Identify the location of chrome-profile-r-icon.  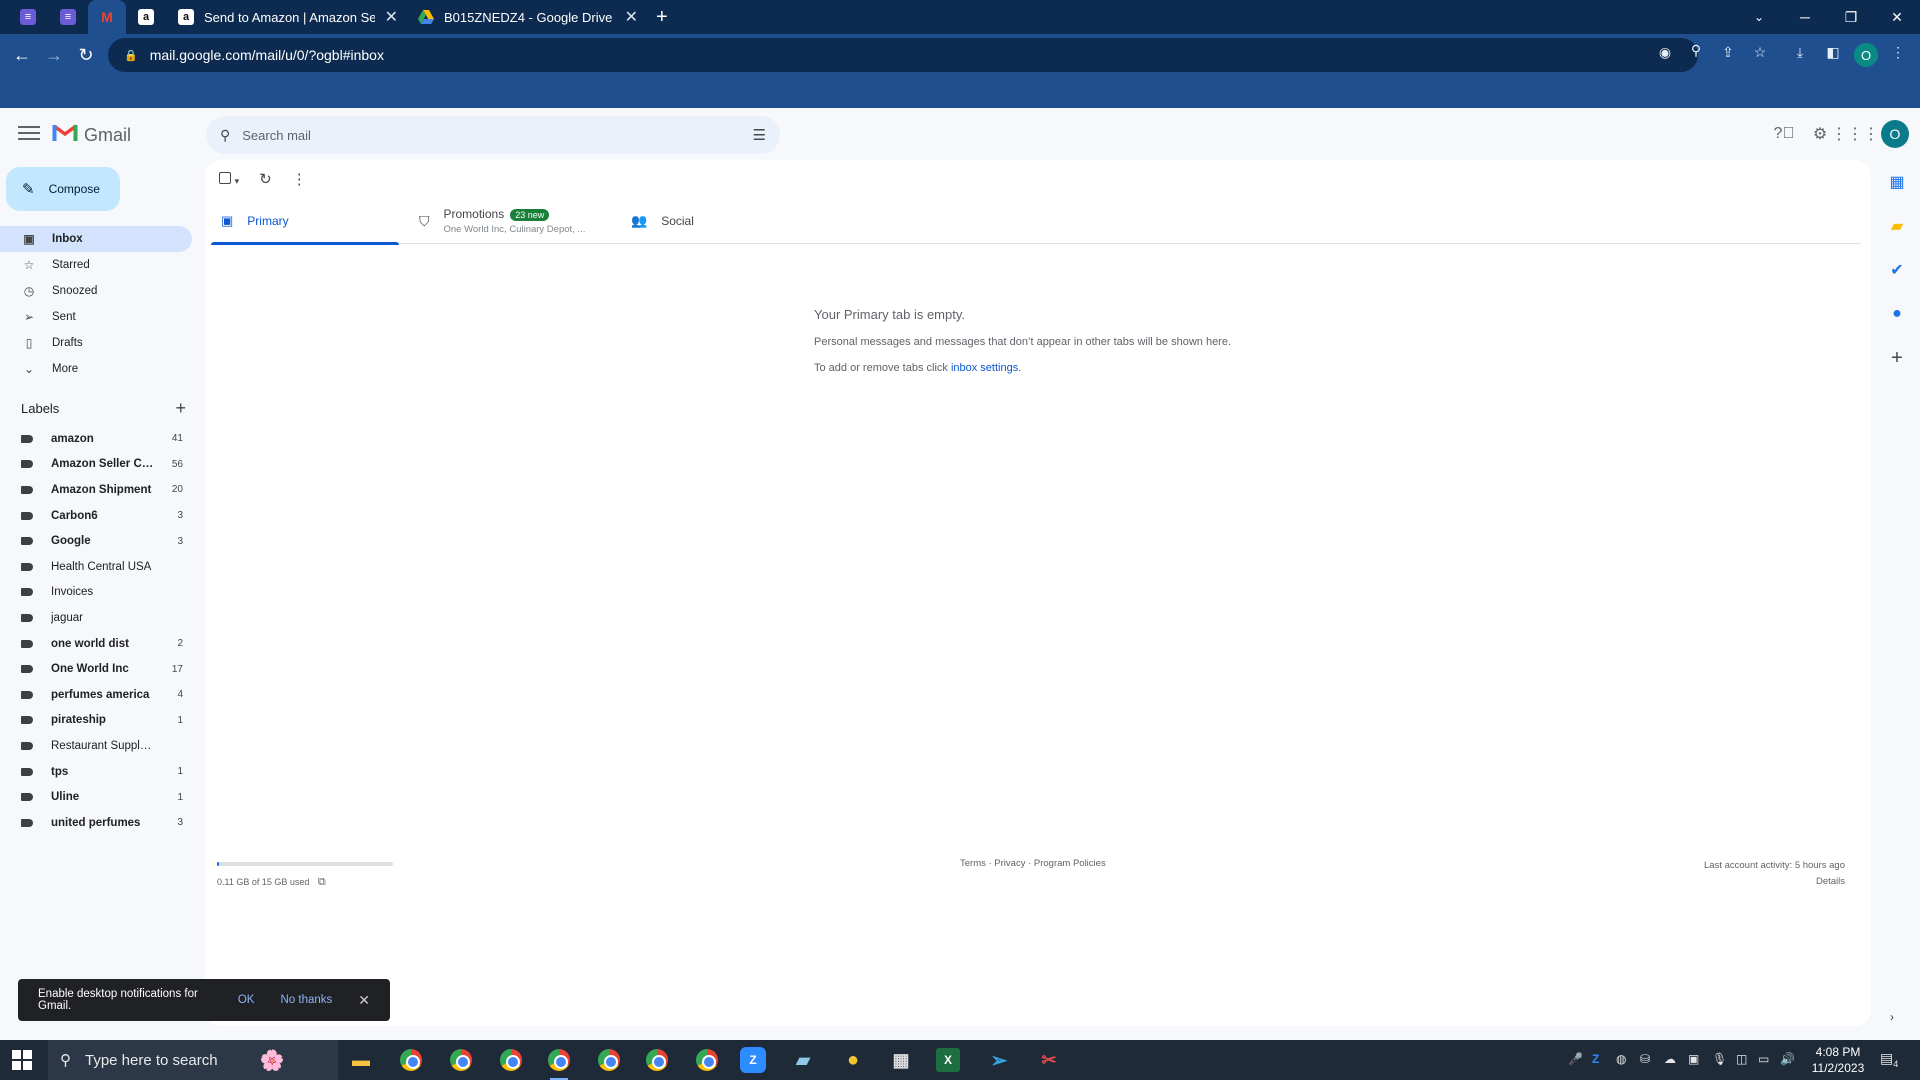
(609, 1060).